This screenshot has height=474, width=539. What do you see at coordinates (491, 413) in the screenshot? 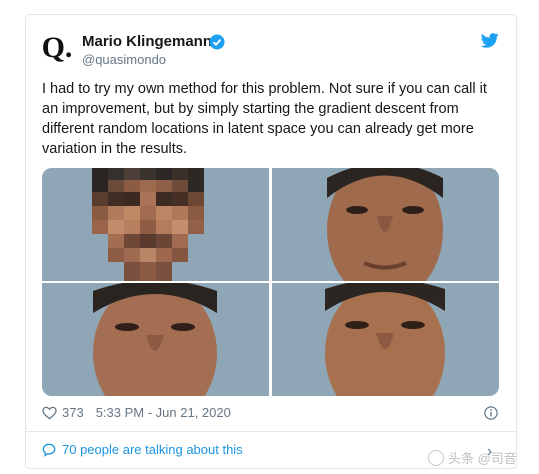
I see `info-icon` at bounding box center [491, 413].